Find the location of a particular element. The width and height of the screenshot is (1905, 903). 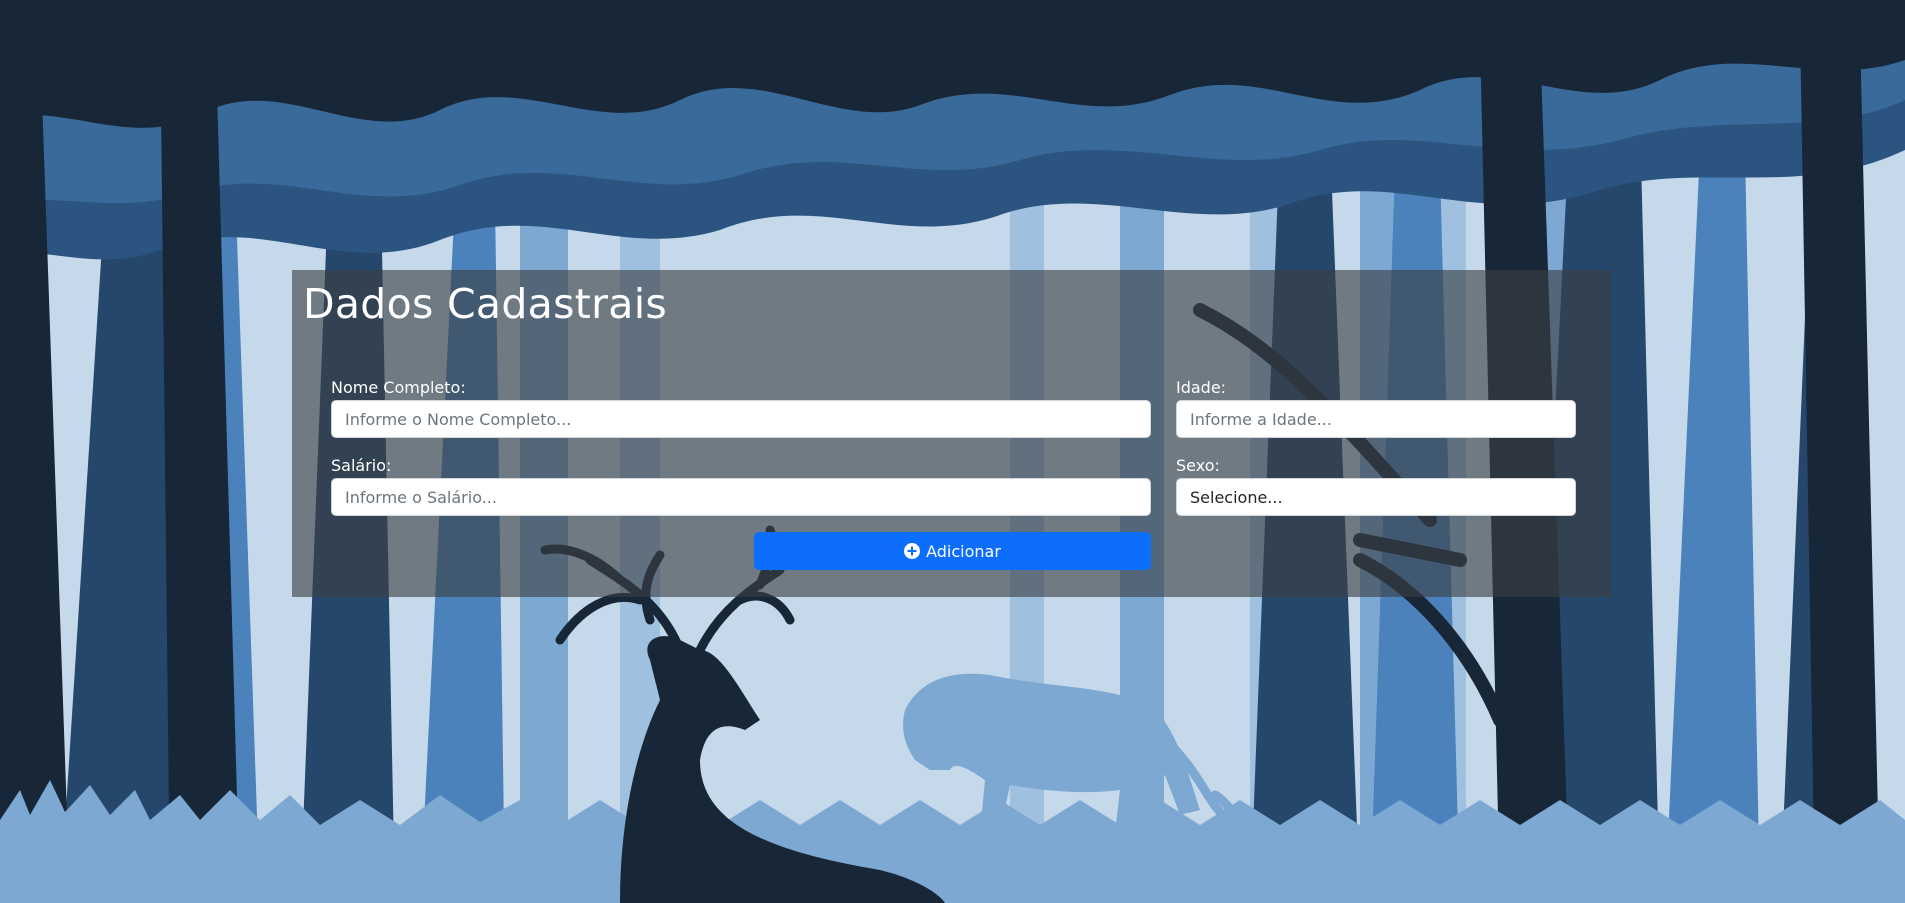

name-label: Nome Completo: is located at coordinates (398, 387).